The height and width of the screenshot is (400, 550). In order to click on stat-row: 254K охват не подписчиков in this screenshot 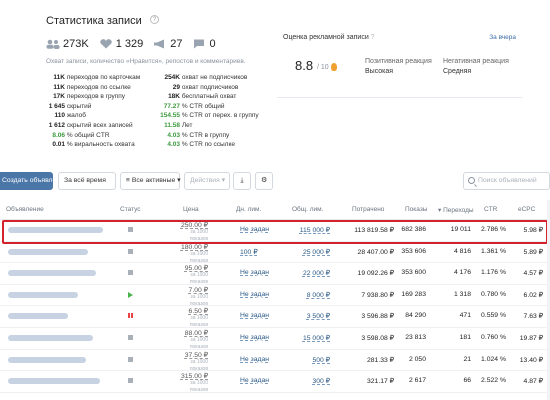, I will do `click(203, 78)`.